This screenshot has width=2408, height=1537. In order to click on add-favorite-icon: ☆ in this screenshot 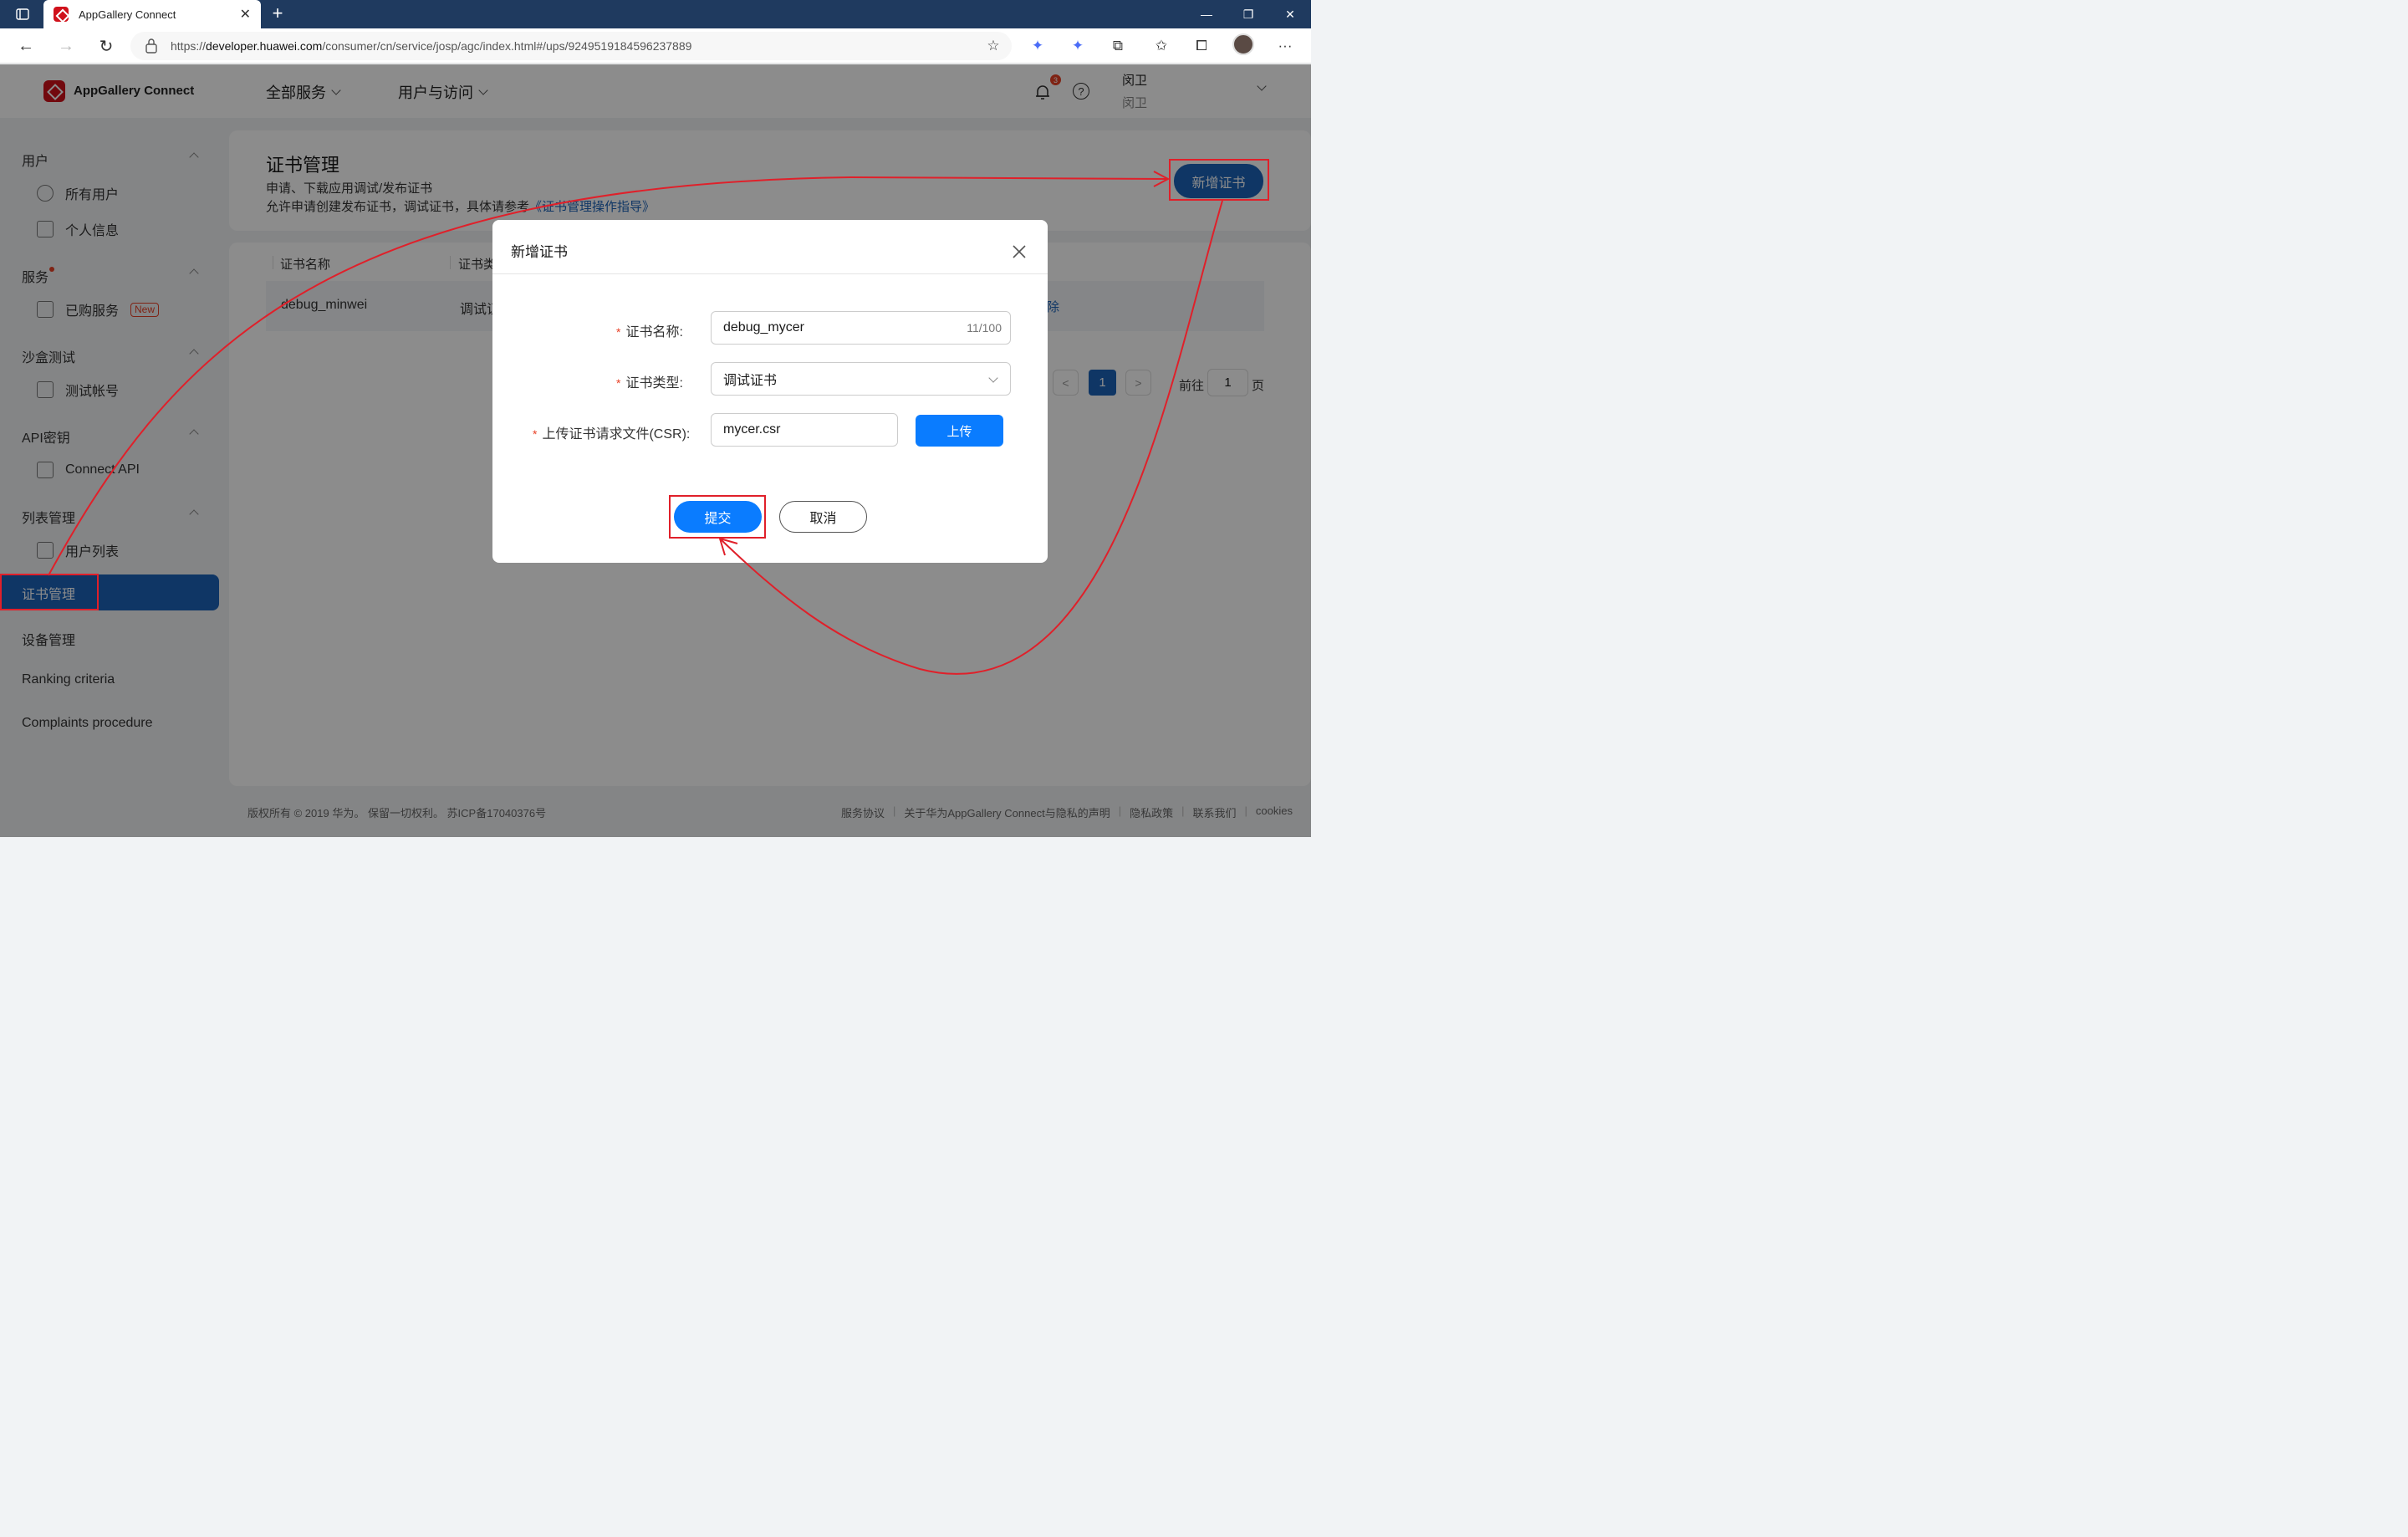, I will do `click(993, 46)`.